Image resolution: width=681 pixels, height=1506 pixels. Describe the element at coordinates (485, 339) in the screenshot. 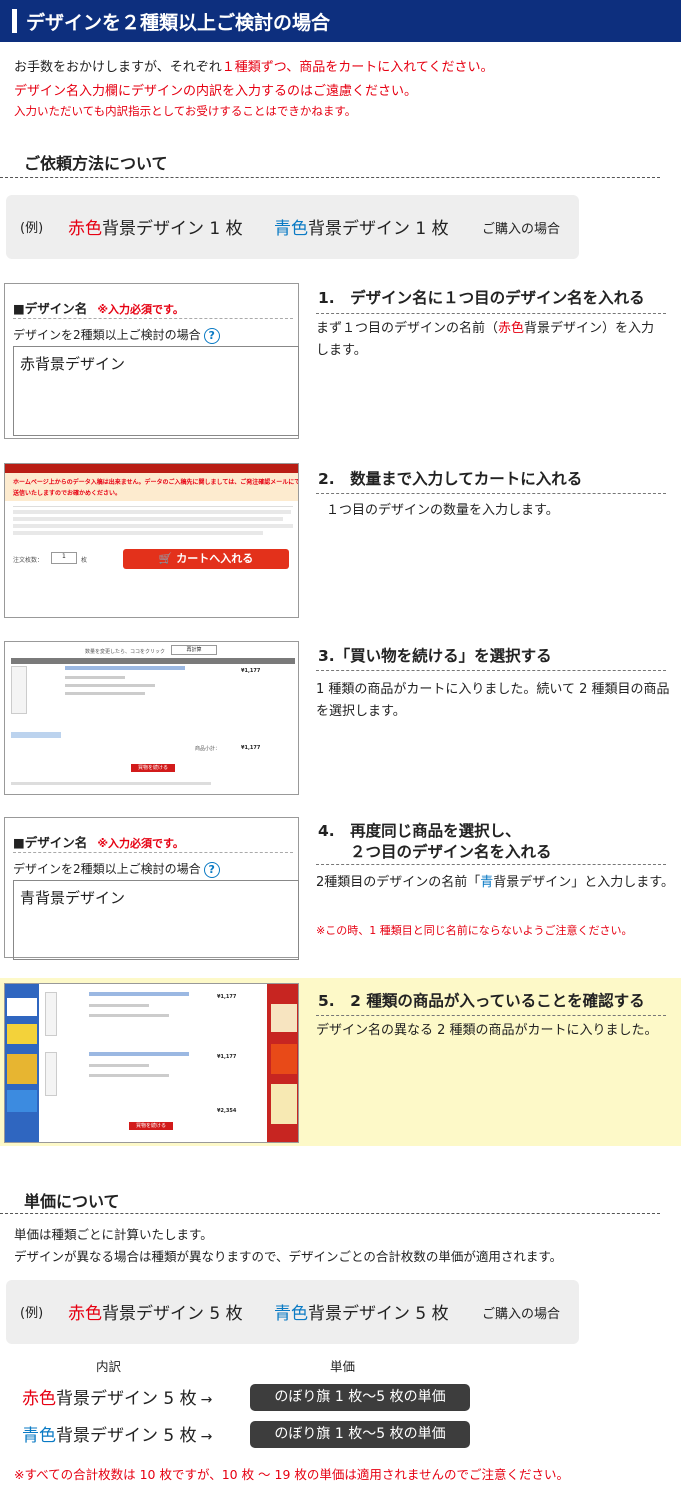

I see `step-1-description: まず１つ目のデザインの名前（赤色背景デザイン）を入力します。` at that location.